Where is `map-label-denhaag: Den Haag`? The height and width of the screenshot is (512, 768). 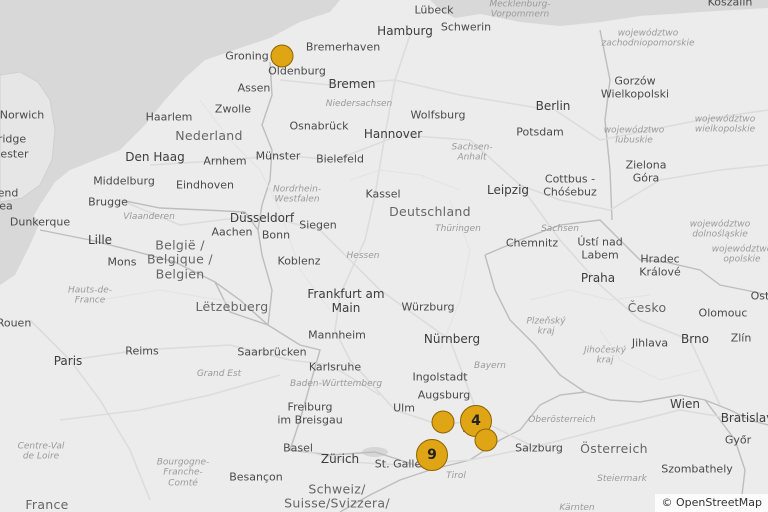 map-label-denhaag: Den Haag is located at coordinates (155, 157).